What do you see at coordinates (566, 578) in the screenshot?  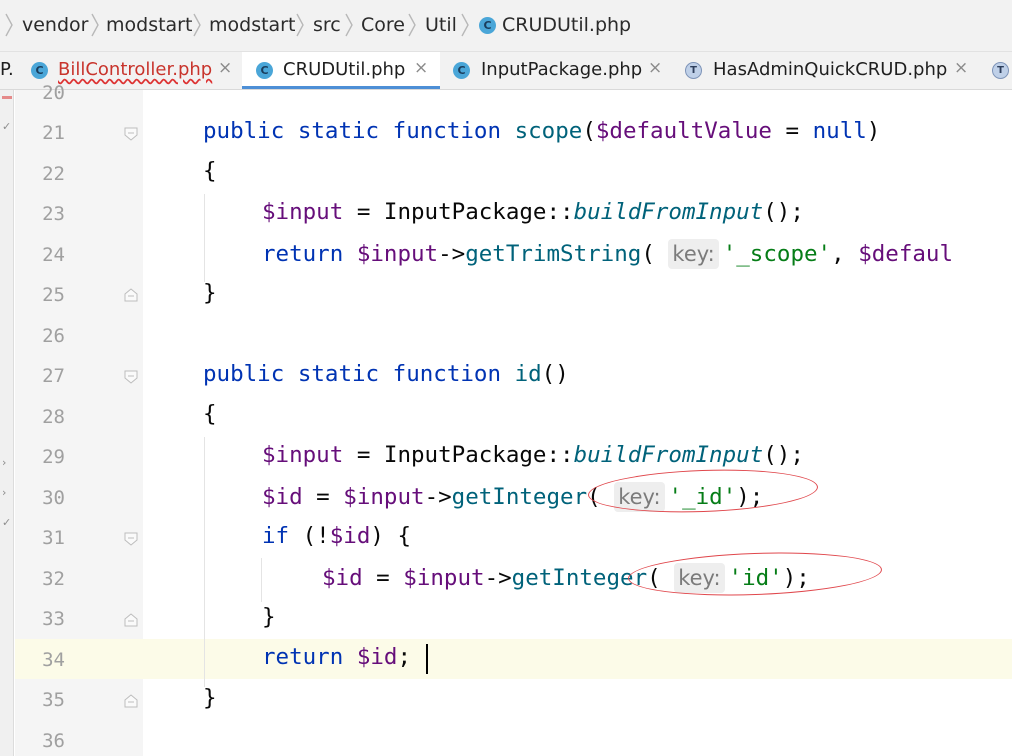 I see `code-line-32: $id = $input->getInteger( key:'id');` at bounding box center [566, 578].